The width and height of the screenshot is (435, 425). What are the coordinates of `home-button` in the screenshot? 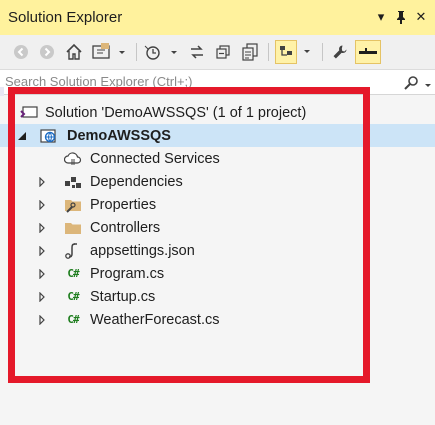 It's located at (74, 52).